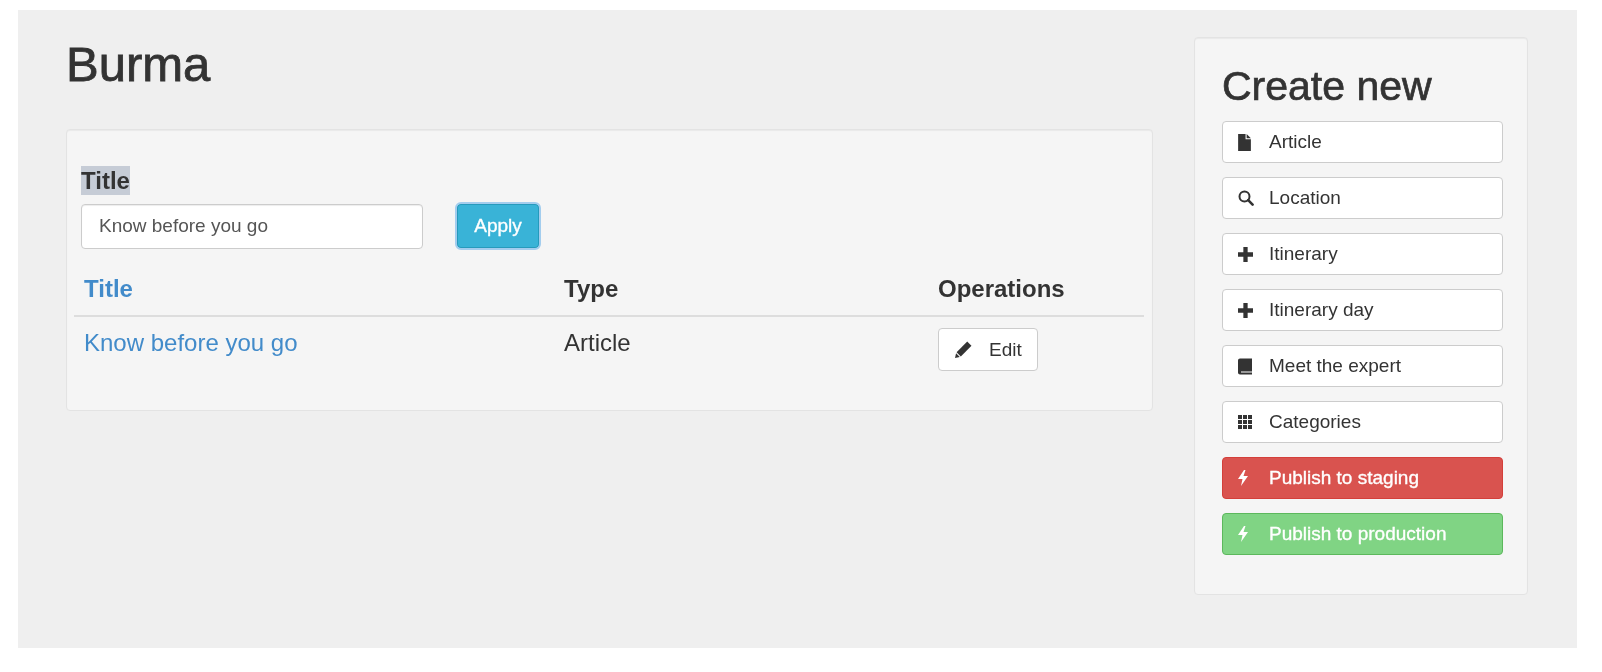 The image size is (1602, 672). Describe the element at coordinates (1245, 422) in the screenshot. I see `grid-icon` at that location.